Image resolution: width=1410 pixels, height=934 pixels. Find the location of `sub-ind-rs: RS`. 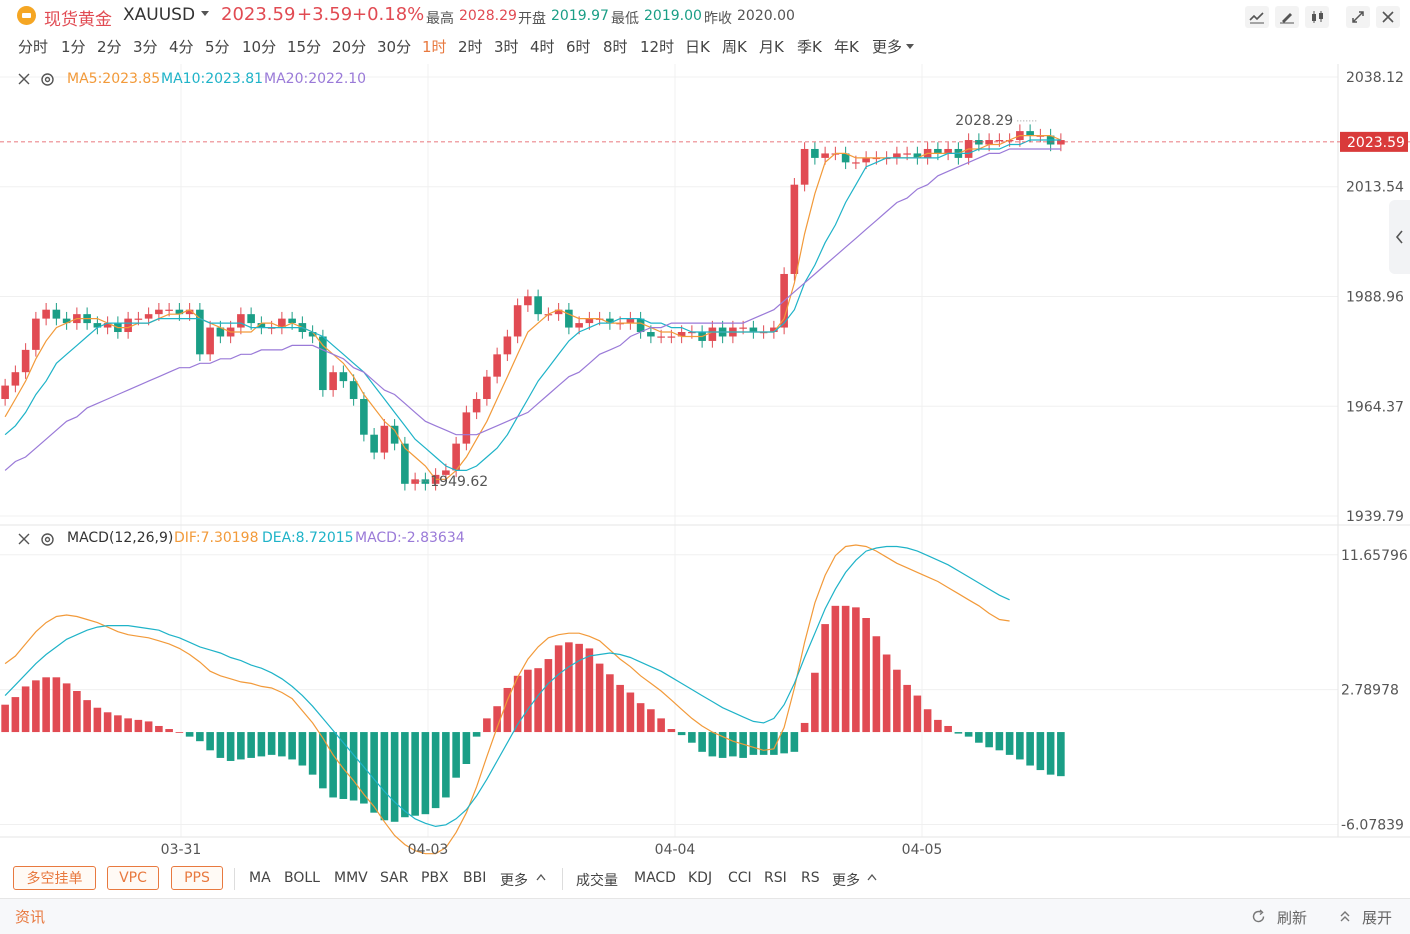

sub-ind-rs: RS is located at coordinates (810, 878).